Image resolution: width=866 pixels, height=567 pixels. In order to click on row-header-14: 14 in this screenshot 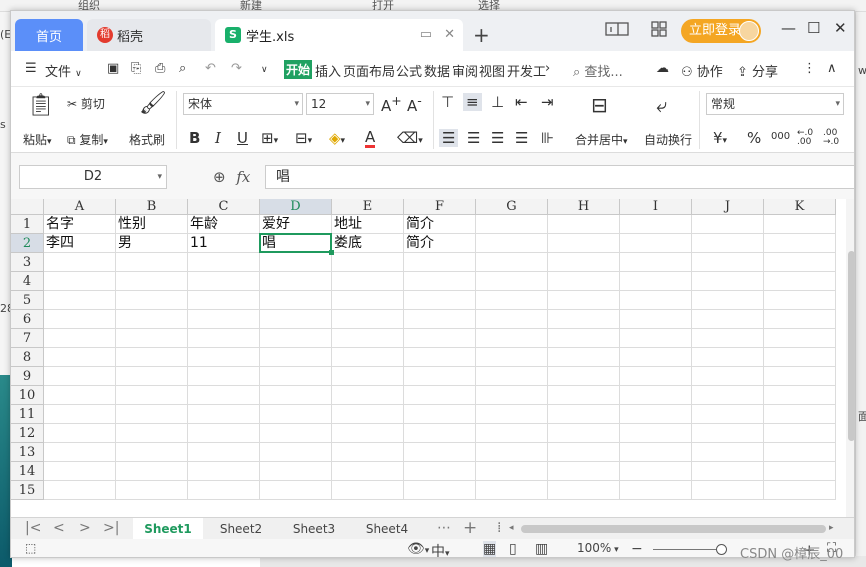, I will do `click(27, 471)`.